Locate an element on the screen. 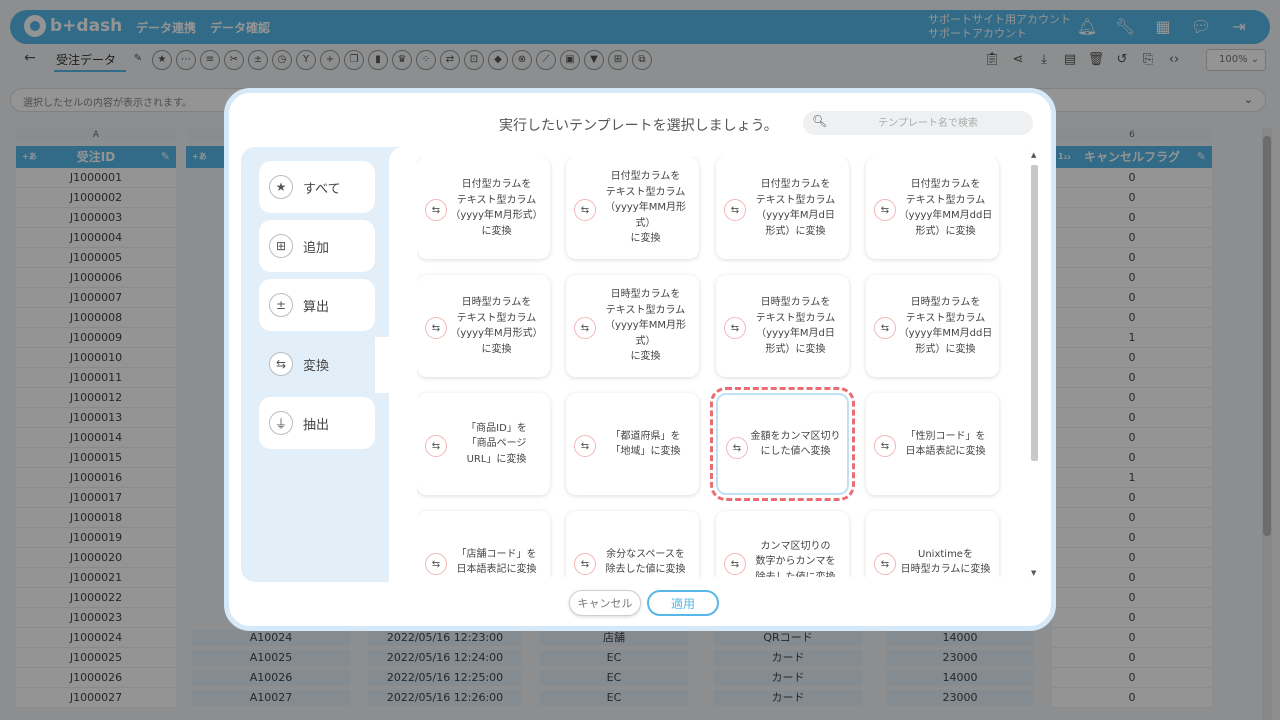 This screenshot has width=1280, height=720. template-card: ⇆ 日付型カラムを テキスト型カラム （yyyy年M月d日 形式）に変換 is located at coordinates (782, 208).